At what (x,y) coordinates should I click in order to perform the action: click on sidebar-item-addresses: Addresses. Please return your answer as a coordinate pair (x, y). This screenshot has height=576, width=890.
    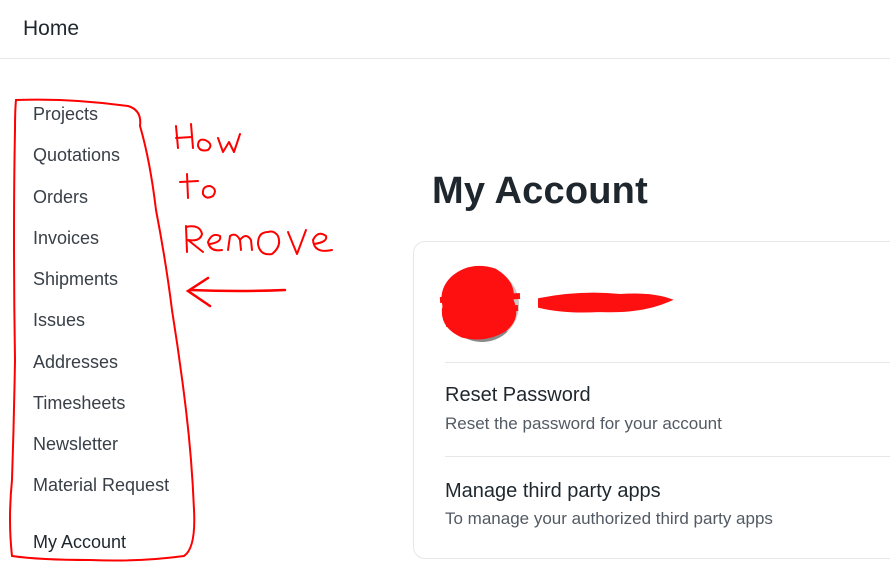
    Looking at the image, I should click on (75, 362).